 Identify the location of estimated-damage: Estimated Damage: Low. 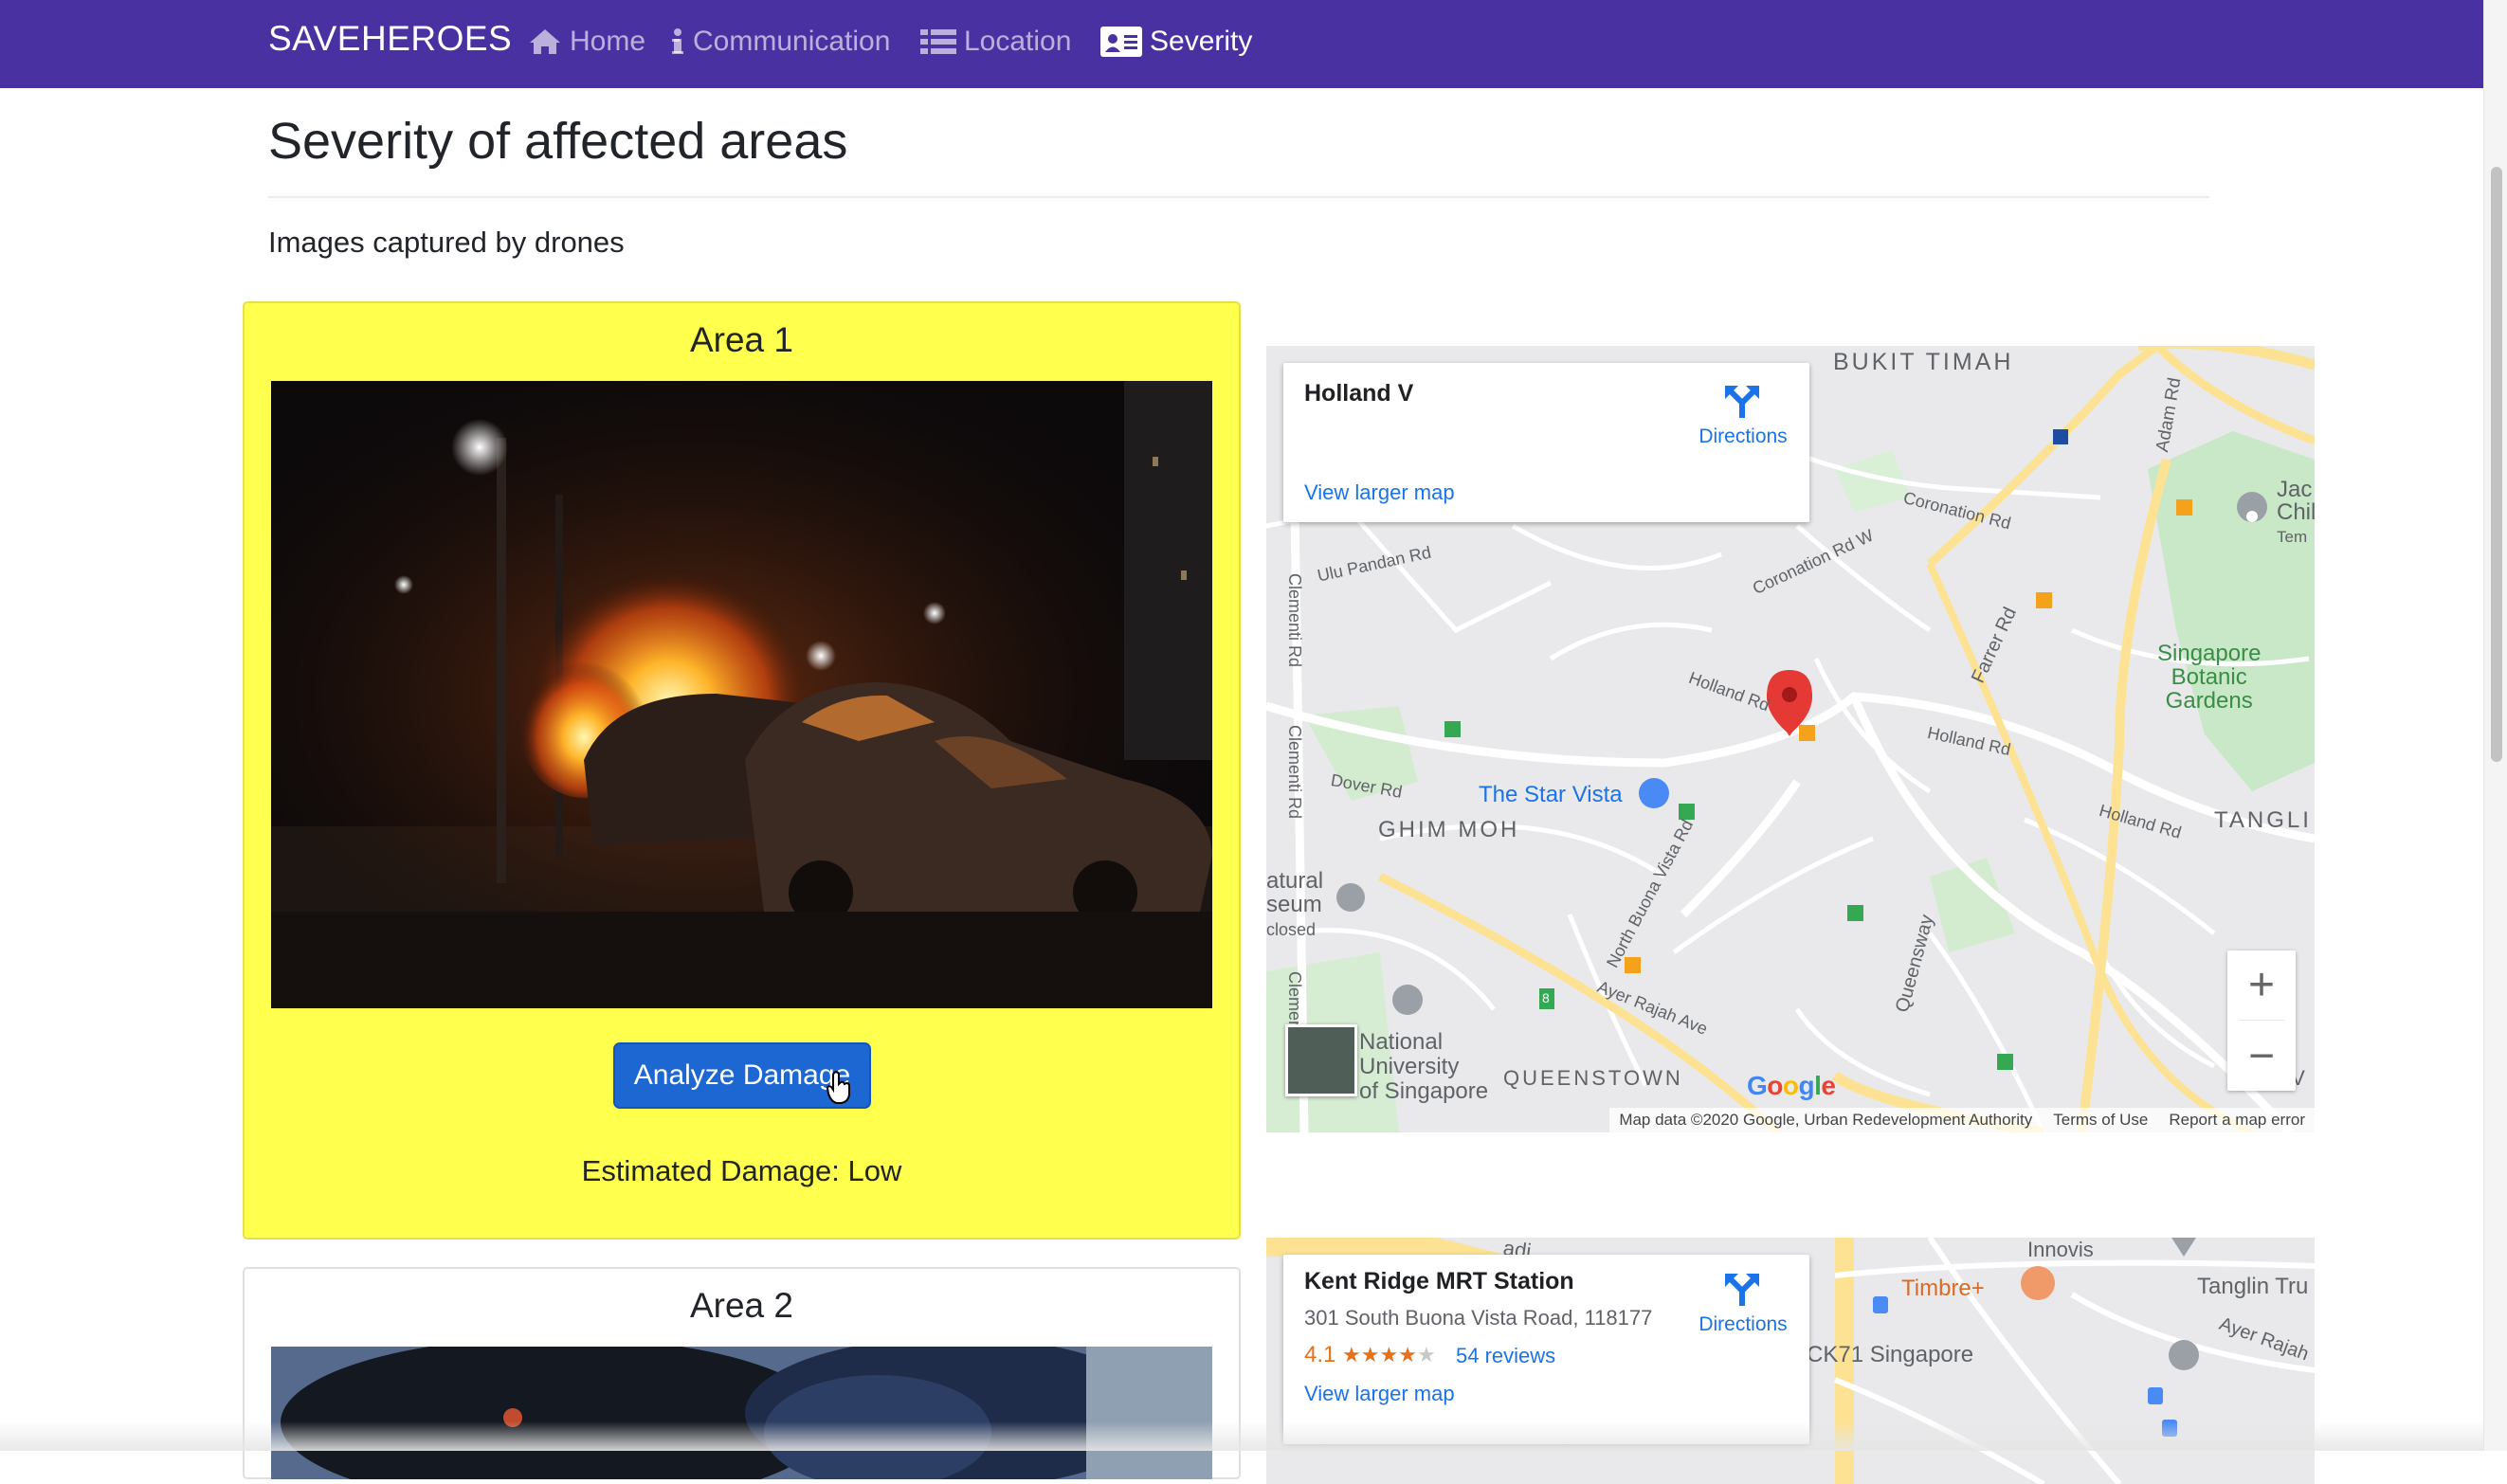
(741, 1170).